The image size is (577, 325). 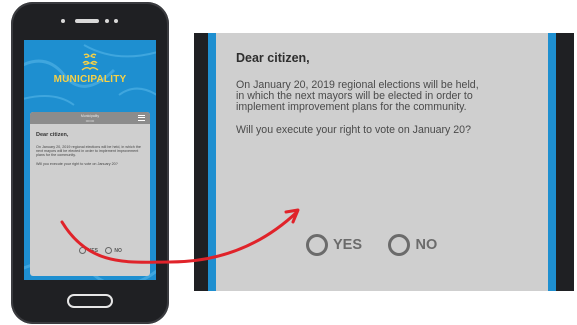 I want to click on hamburger-menu-icon, so click(x=141, y=118).